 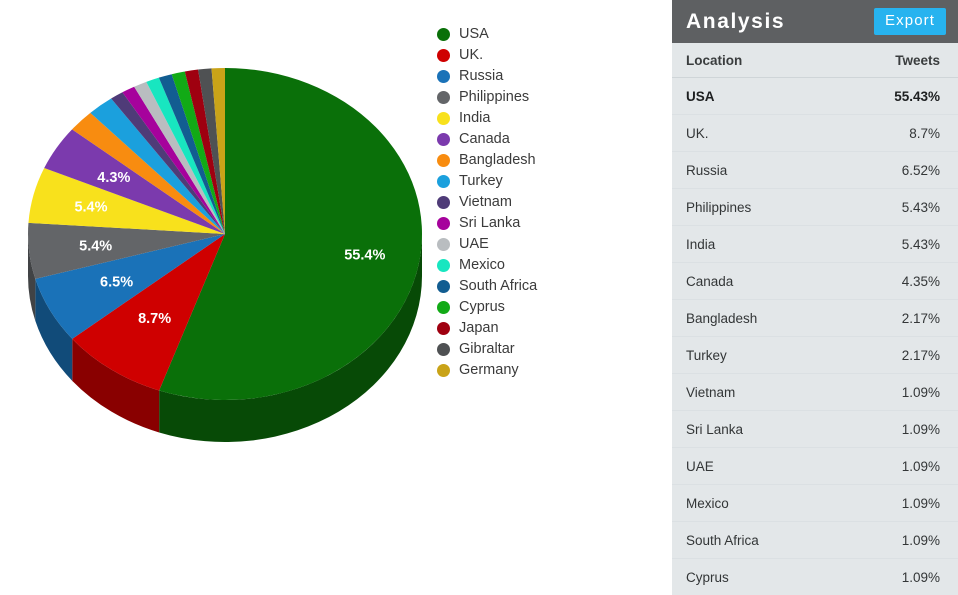 What do you see at coordinates (920, 281) in the screenshot?
I see `cell-tweets: 4.35%` at bounding box center [920, 281].